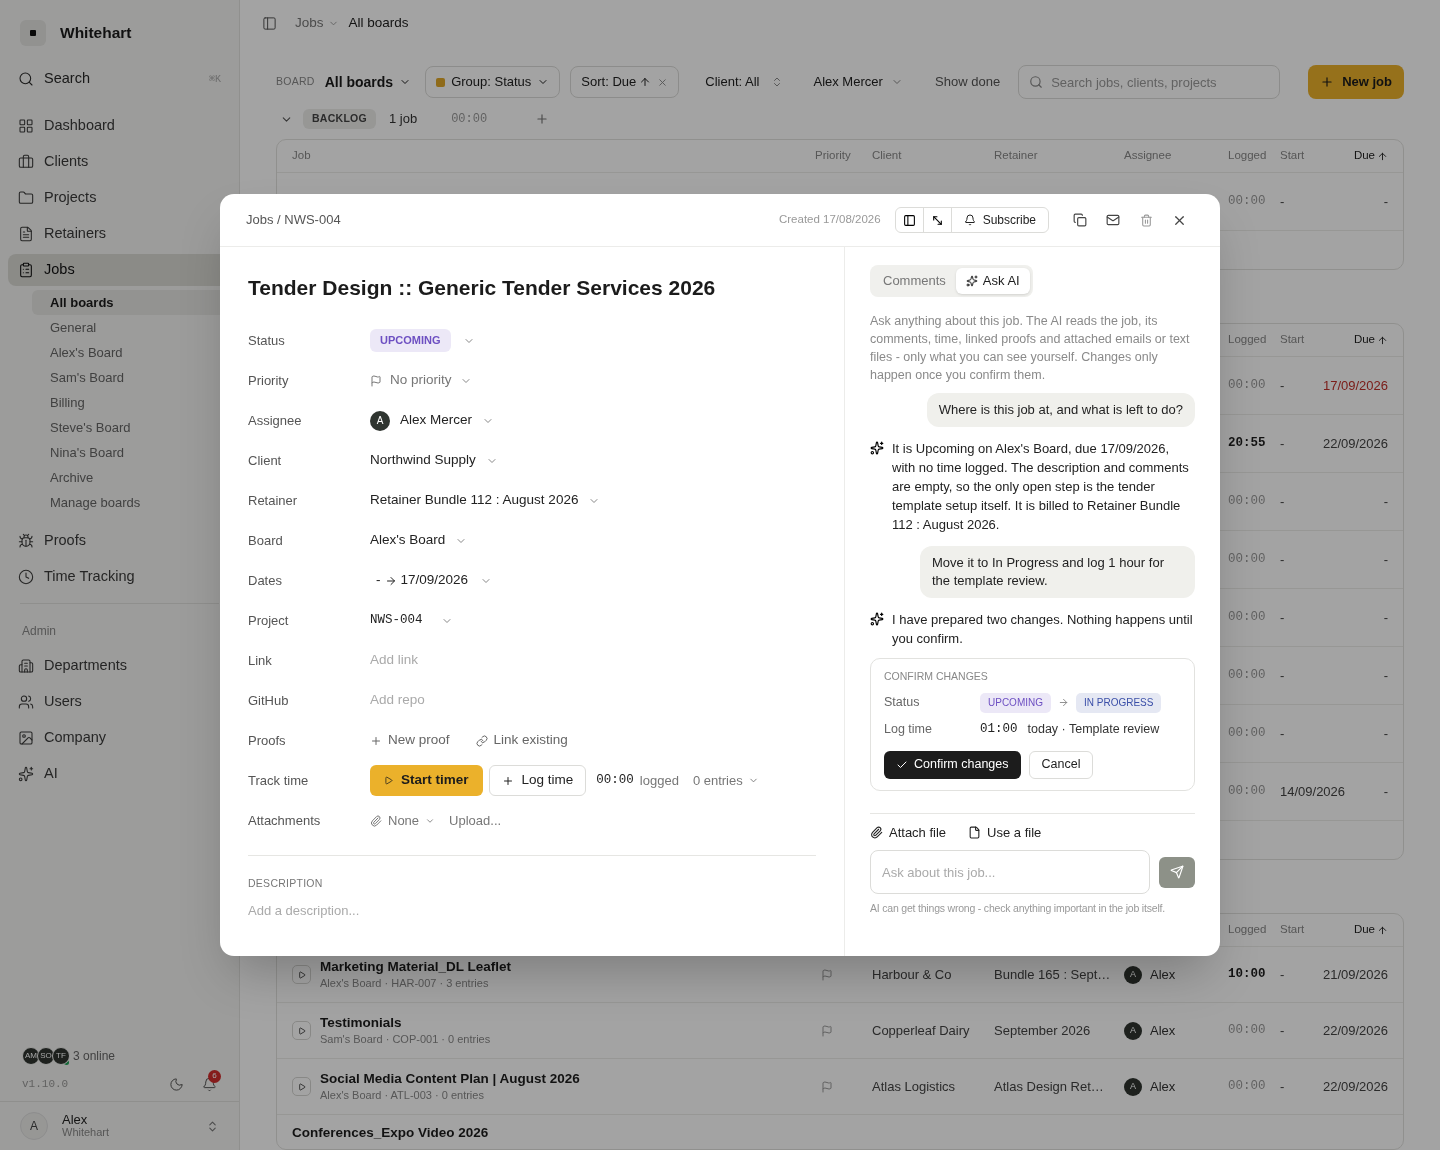 The width and height of the screenshot is (1440, 1150). What do you see at coordinates (833, 156) in the screenshot?
I see `column-header: Priority` at bounding box center [833, 156].